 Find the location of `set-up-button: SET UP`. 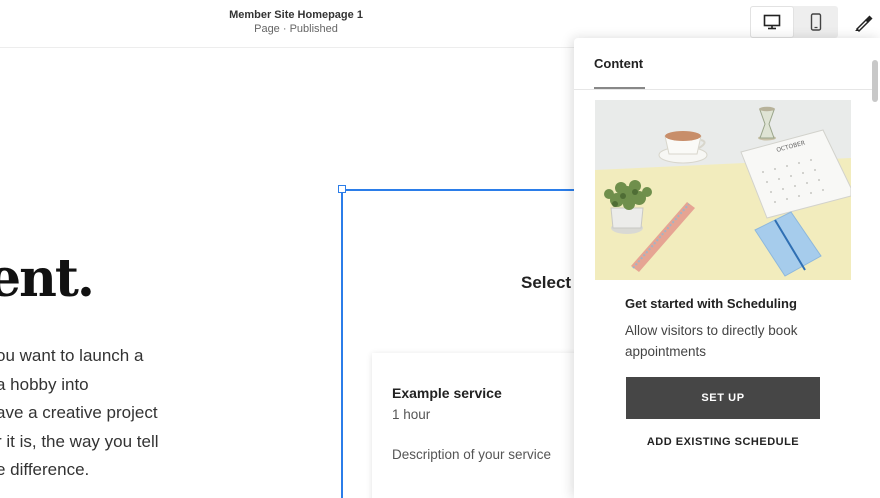

set-up-button: SET UP is located at coordinates (723, 398).